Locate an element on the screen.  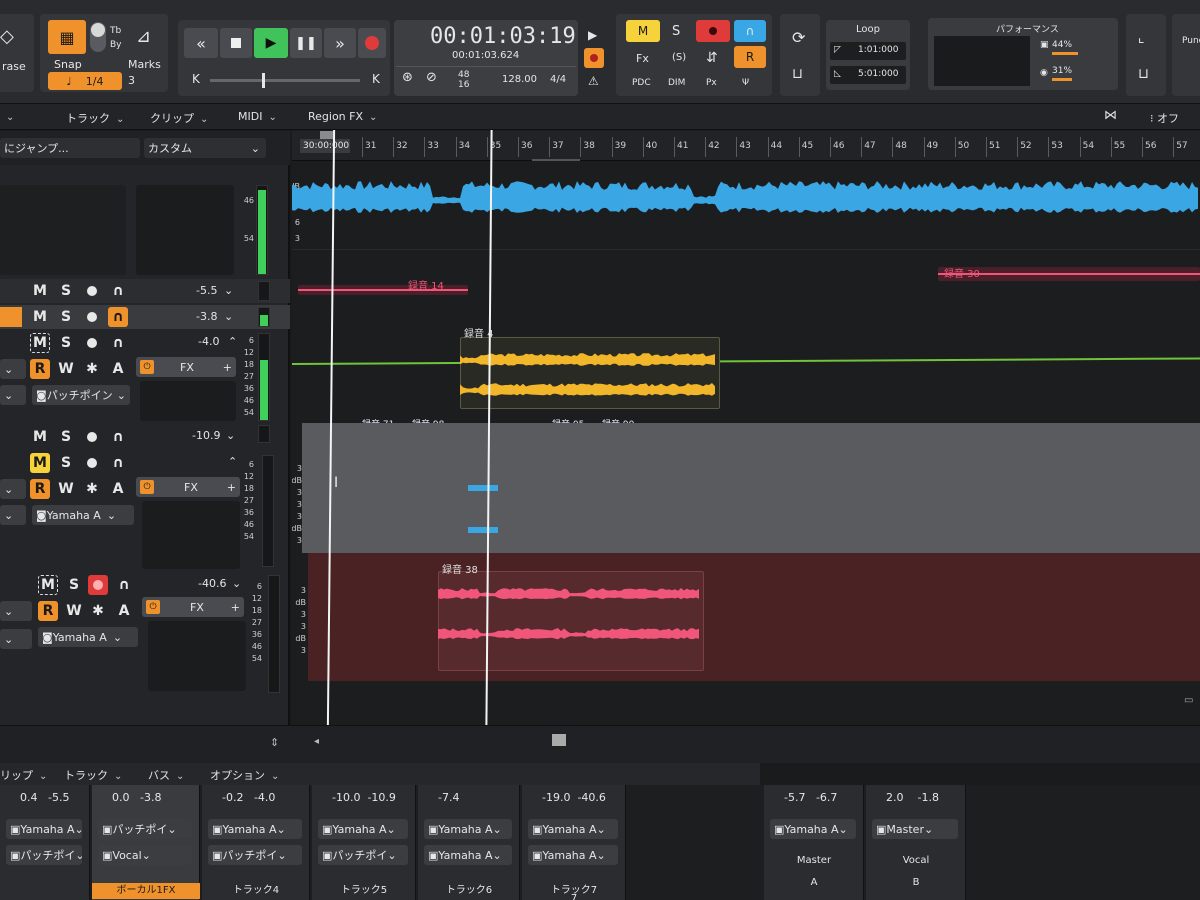
track2-solo-button: S is located at coordinates (66, 317).